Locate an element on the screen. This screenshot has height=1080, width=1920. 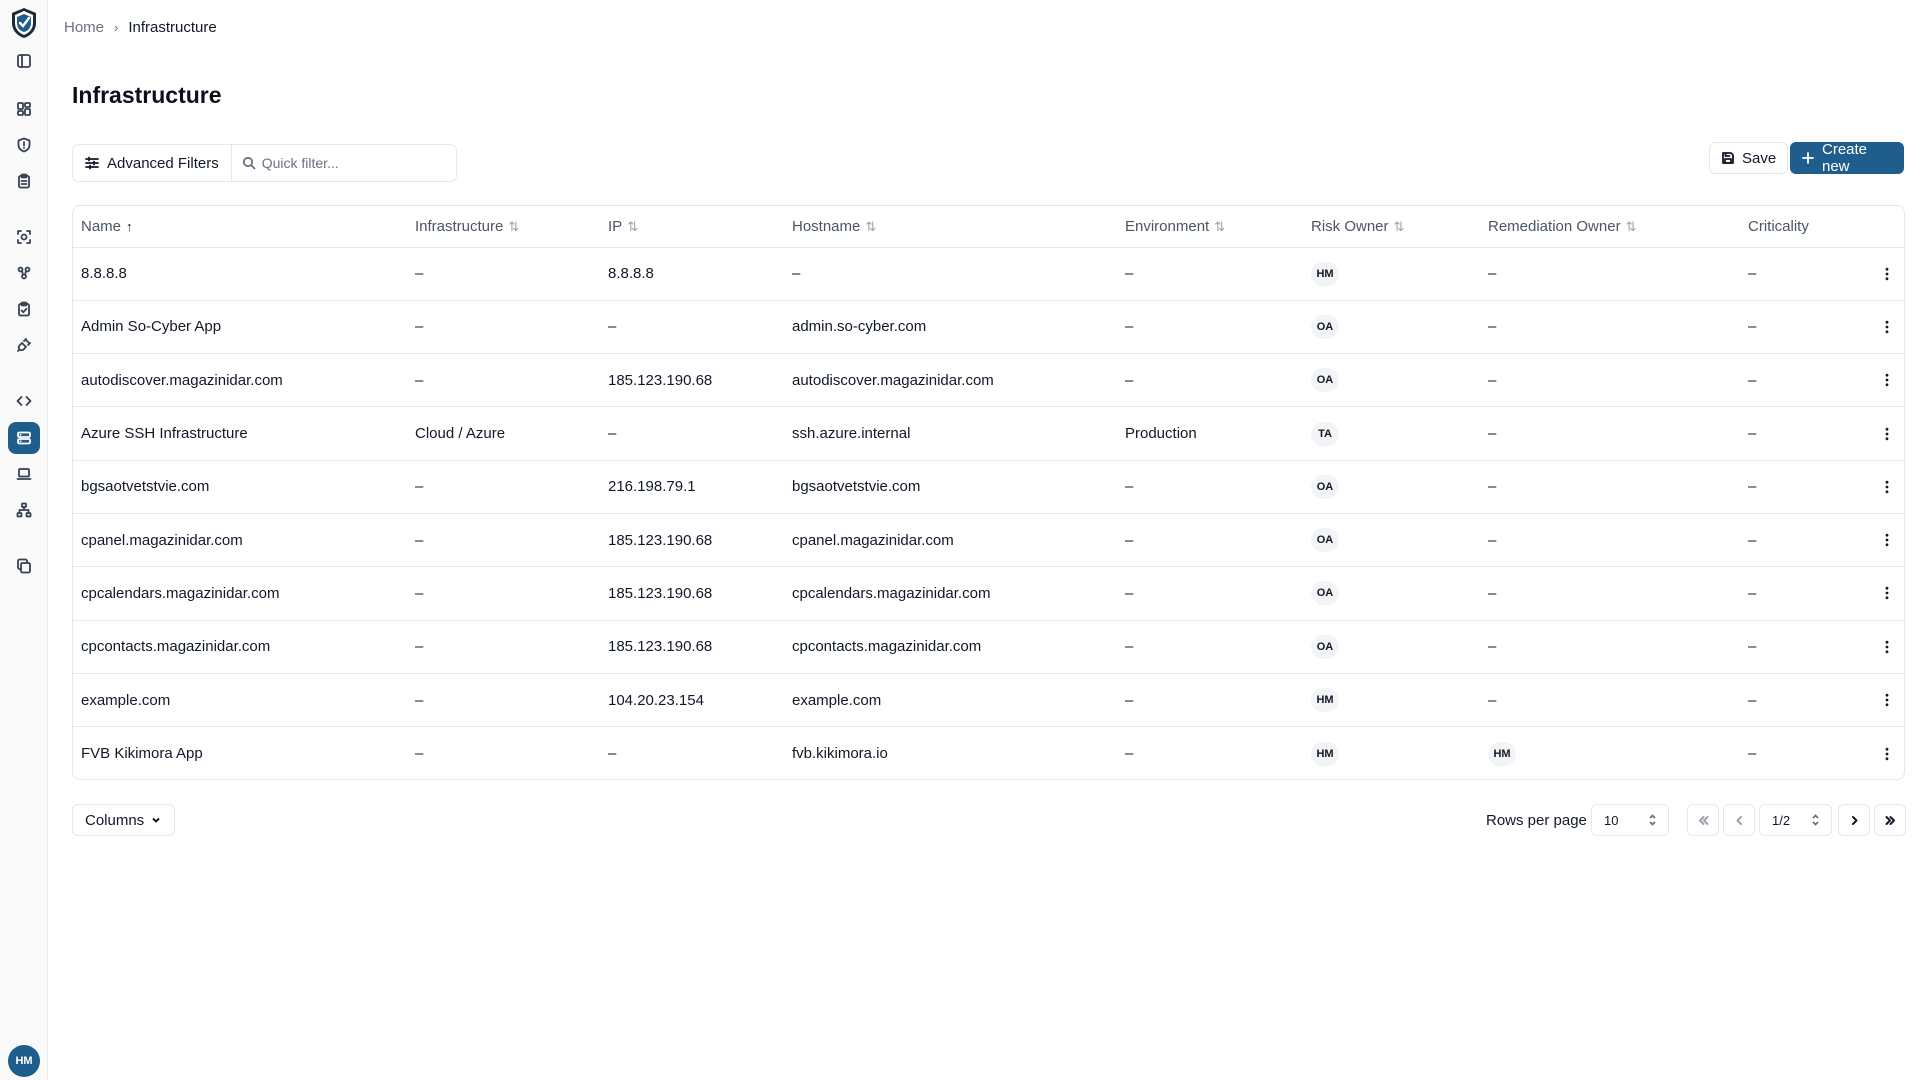
cell-value: 8.8.8.8 is located at coordinates (104, 274).